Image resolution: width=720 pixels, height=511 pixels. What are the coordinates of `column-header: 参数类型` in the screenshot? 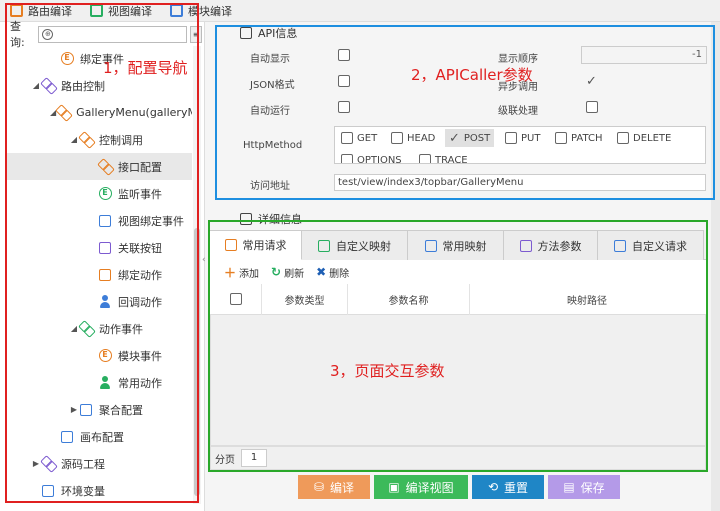 It's located at (305, 299).